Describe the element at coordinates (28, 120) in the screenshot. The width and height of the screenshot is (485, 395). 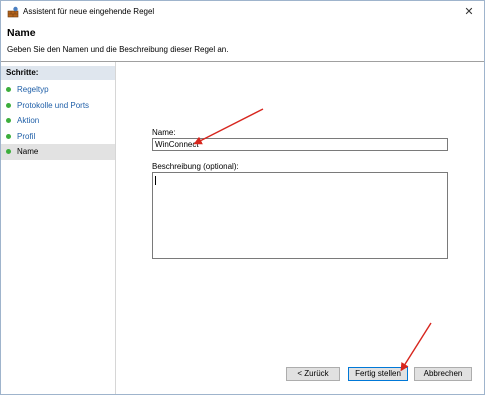
I see `step-label: Aktion` at that location.